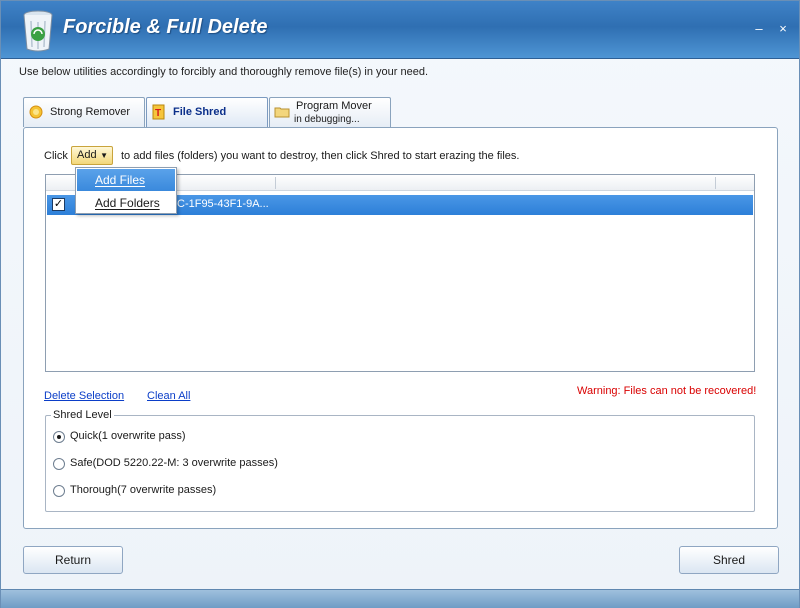 Image resolution: width=800 pixels, height=608 pixels. I want to click on row-checkbox: ✓, so click(58, 204).